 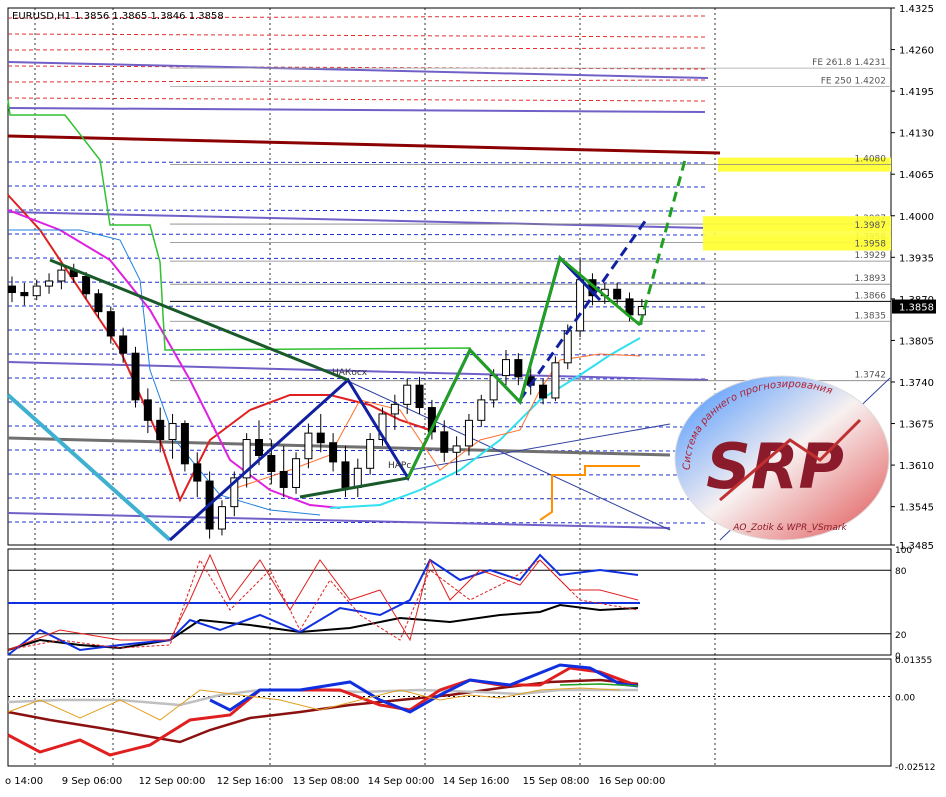 What do you see at coordinates (350, 373) in the screenshot?
I see `annotation-nakosx: НАКосх` at bounding box center [350, 373].